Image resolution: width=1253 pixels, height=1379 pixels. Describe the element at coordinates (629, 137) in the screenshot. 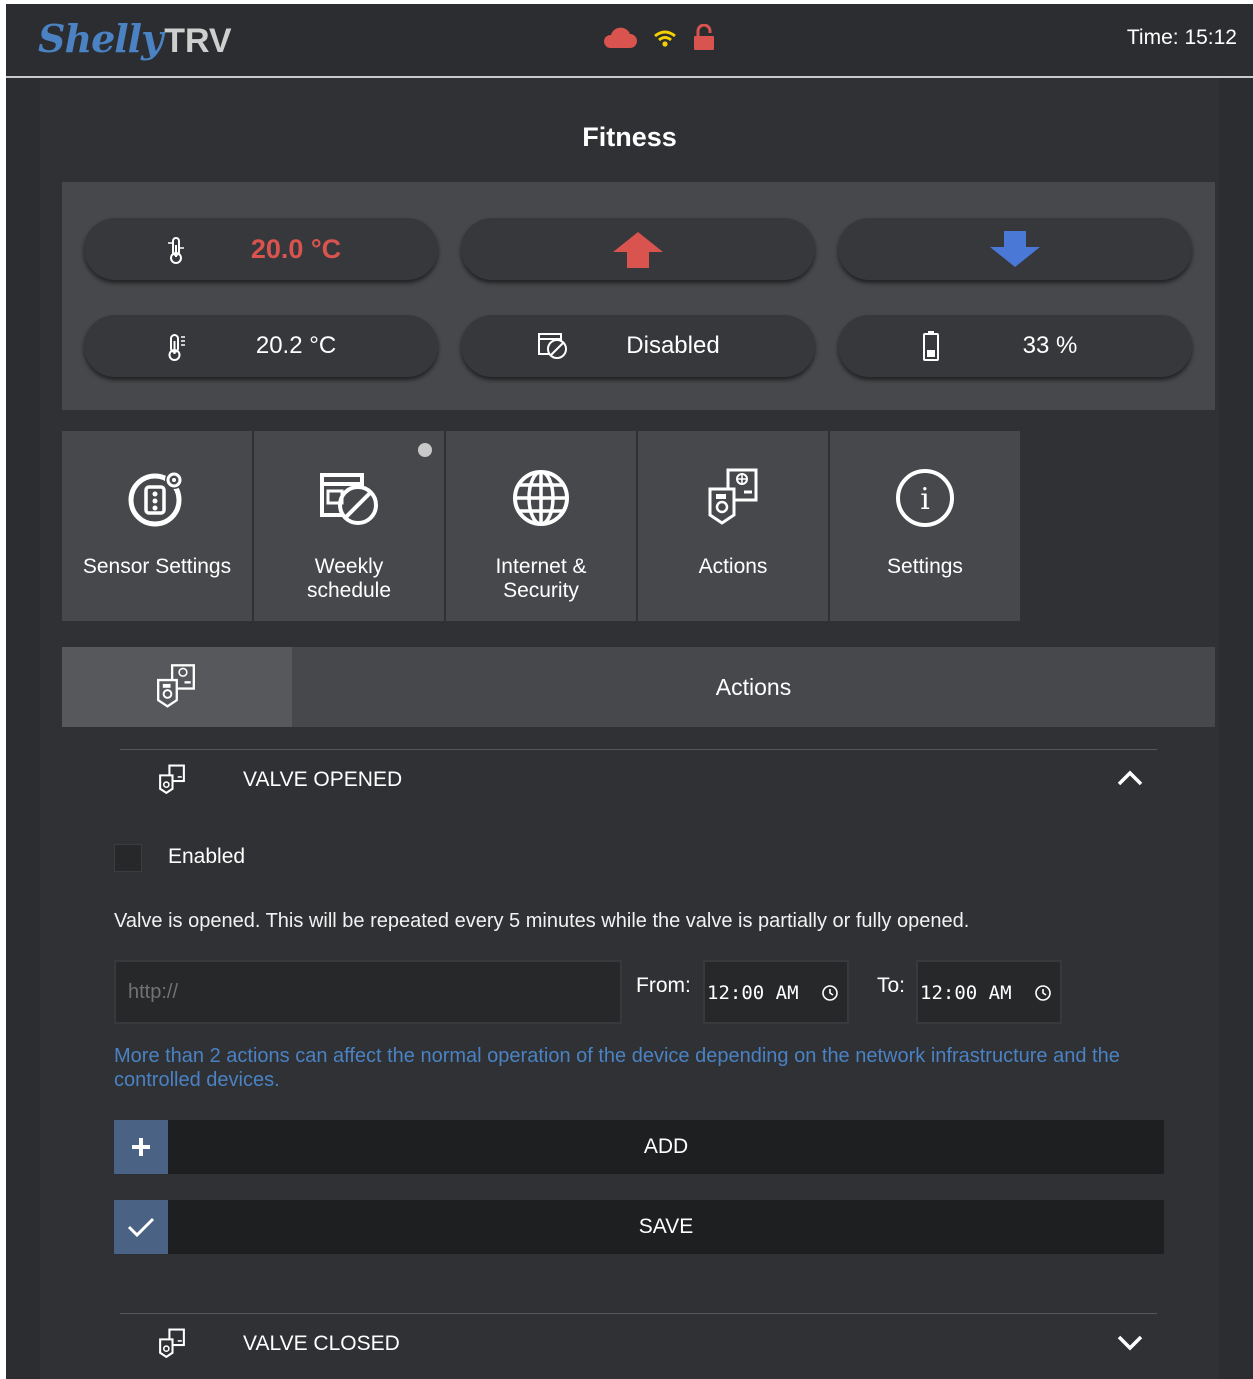

I see `room-title: Fitness` at that location.